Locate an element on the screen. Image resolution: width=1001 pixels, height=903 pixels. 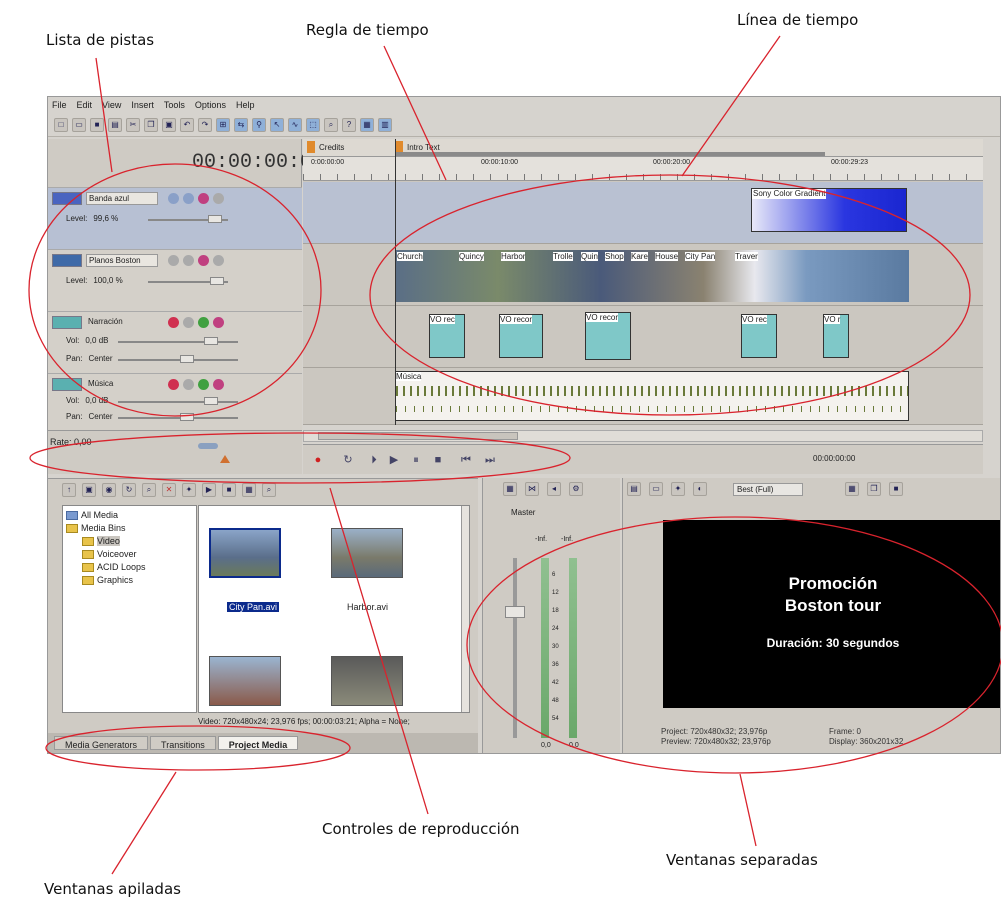
tree-item-graphics: Graphics is located at coordinates (129, 580).